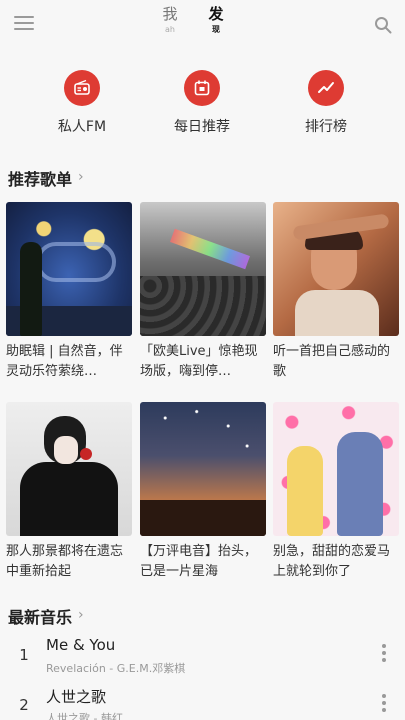 This screenshot has width=405, height=720. I want to click on top-bar: 我 ah 发 现, so click(202, 24).